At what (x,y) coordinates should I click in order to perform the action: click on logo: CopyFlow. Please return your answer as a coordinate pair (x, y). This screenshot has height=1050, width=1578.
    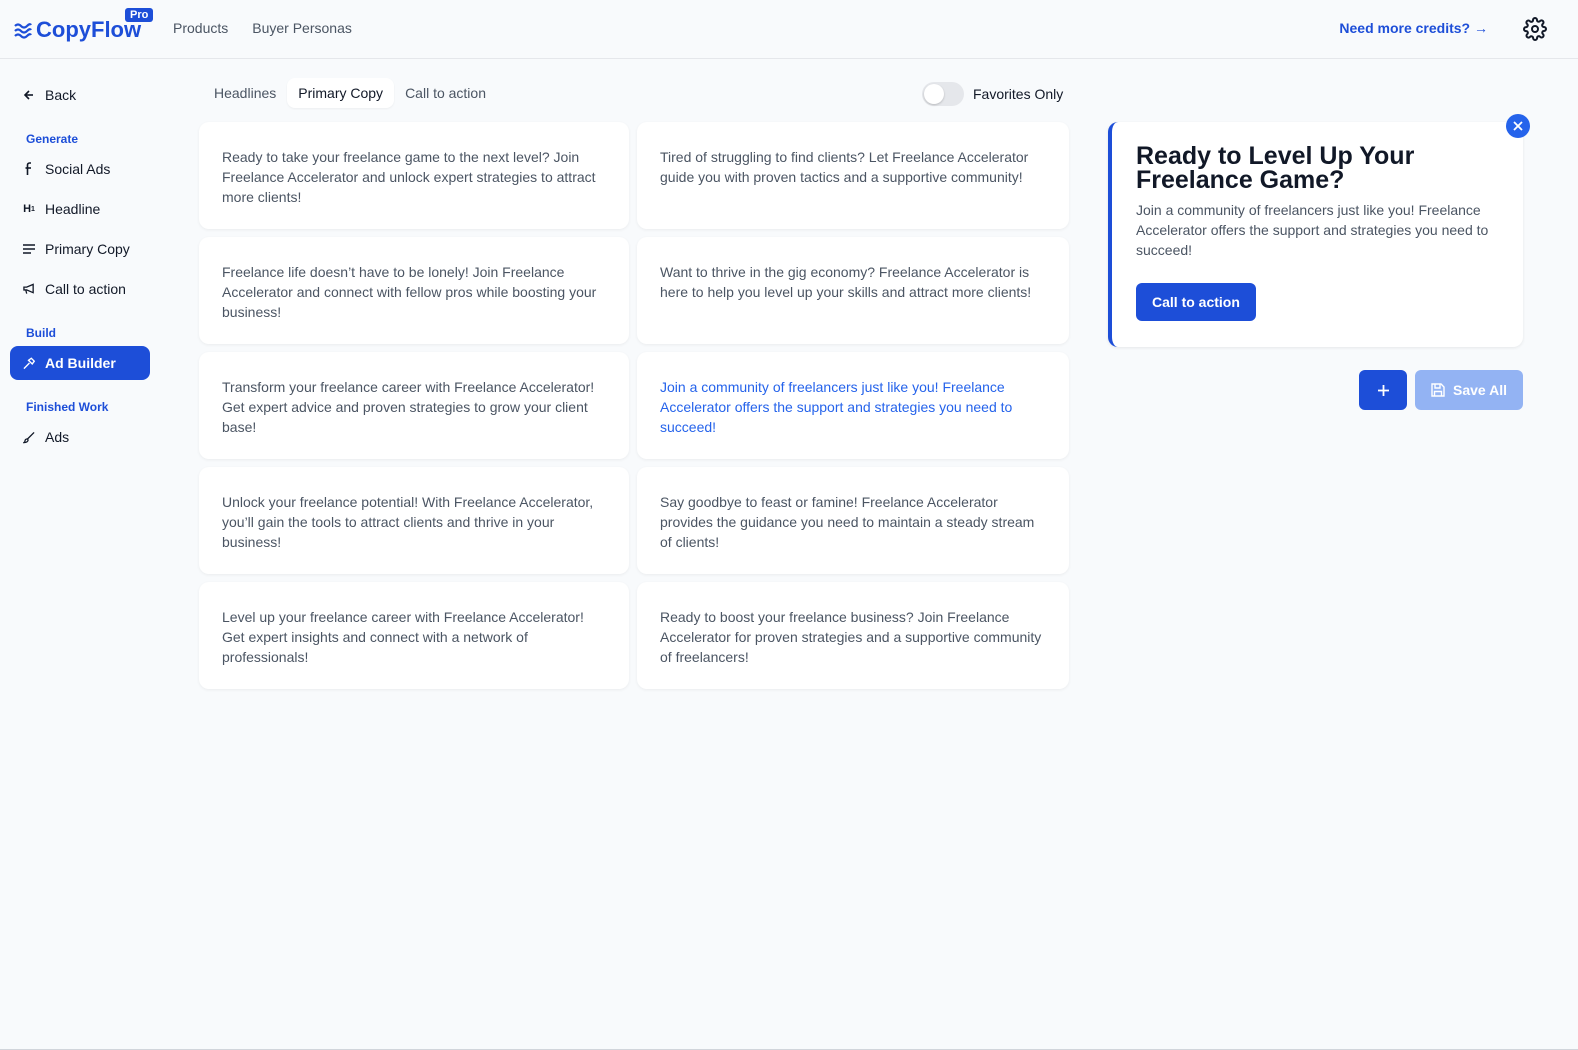
    Looking at the image, I should click on (77, 30).